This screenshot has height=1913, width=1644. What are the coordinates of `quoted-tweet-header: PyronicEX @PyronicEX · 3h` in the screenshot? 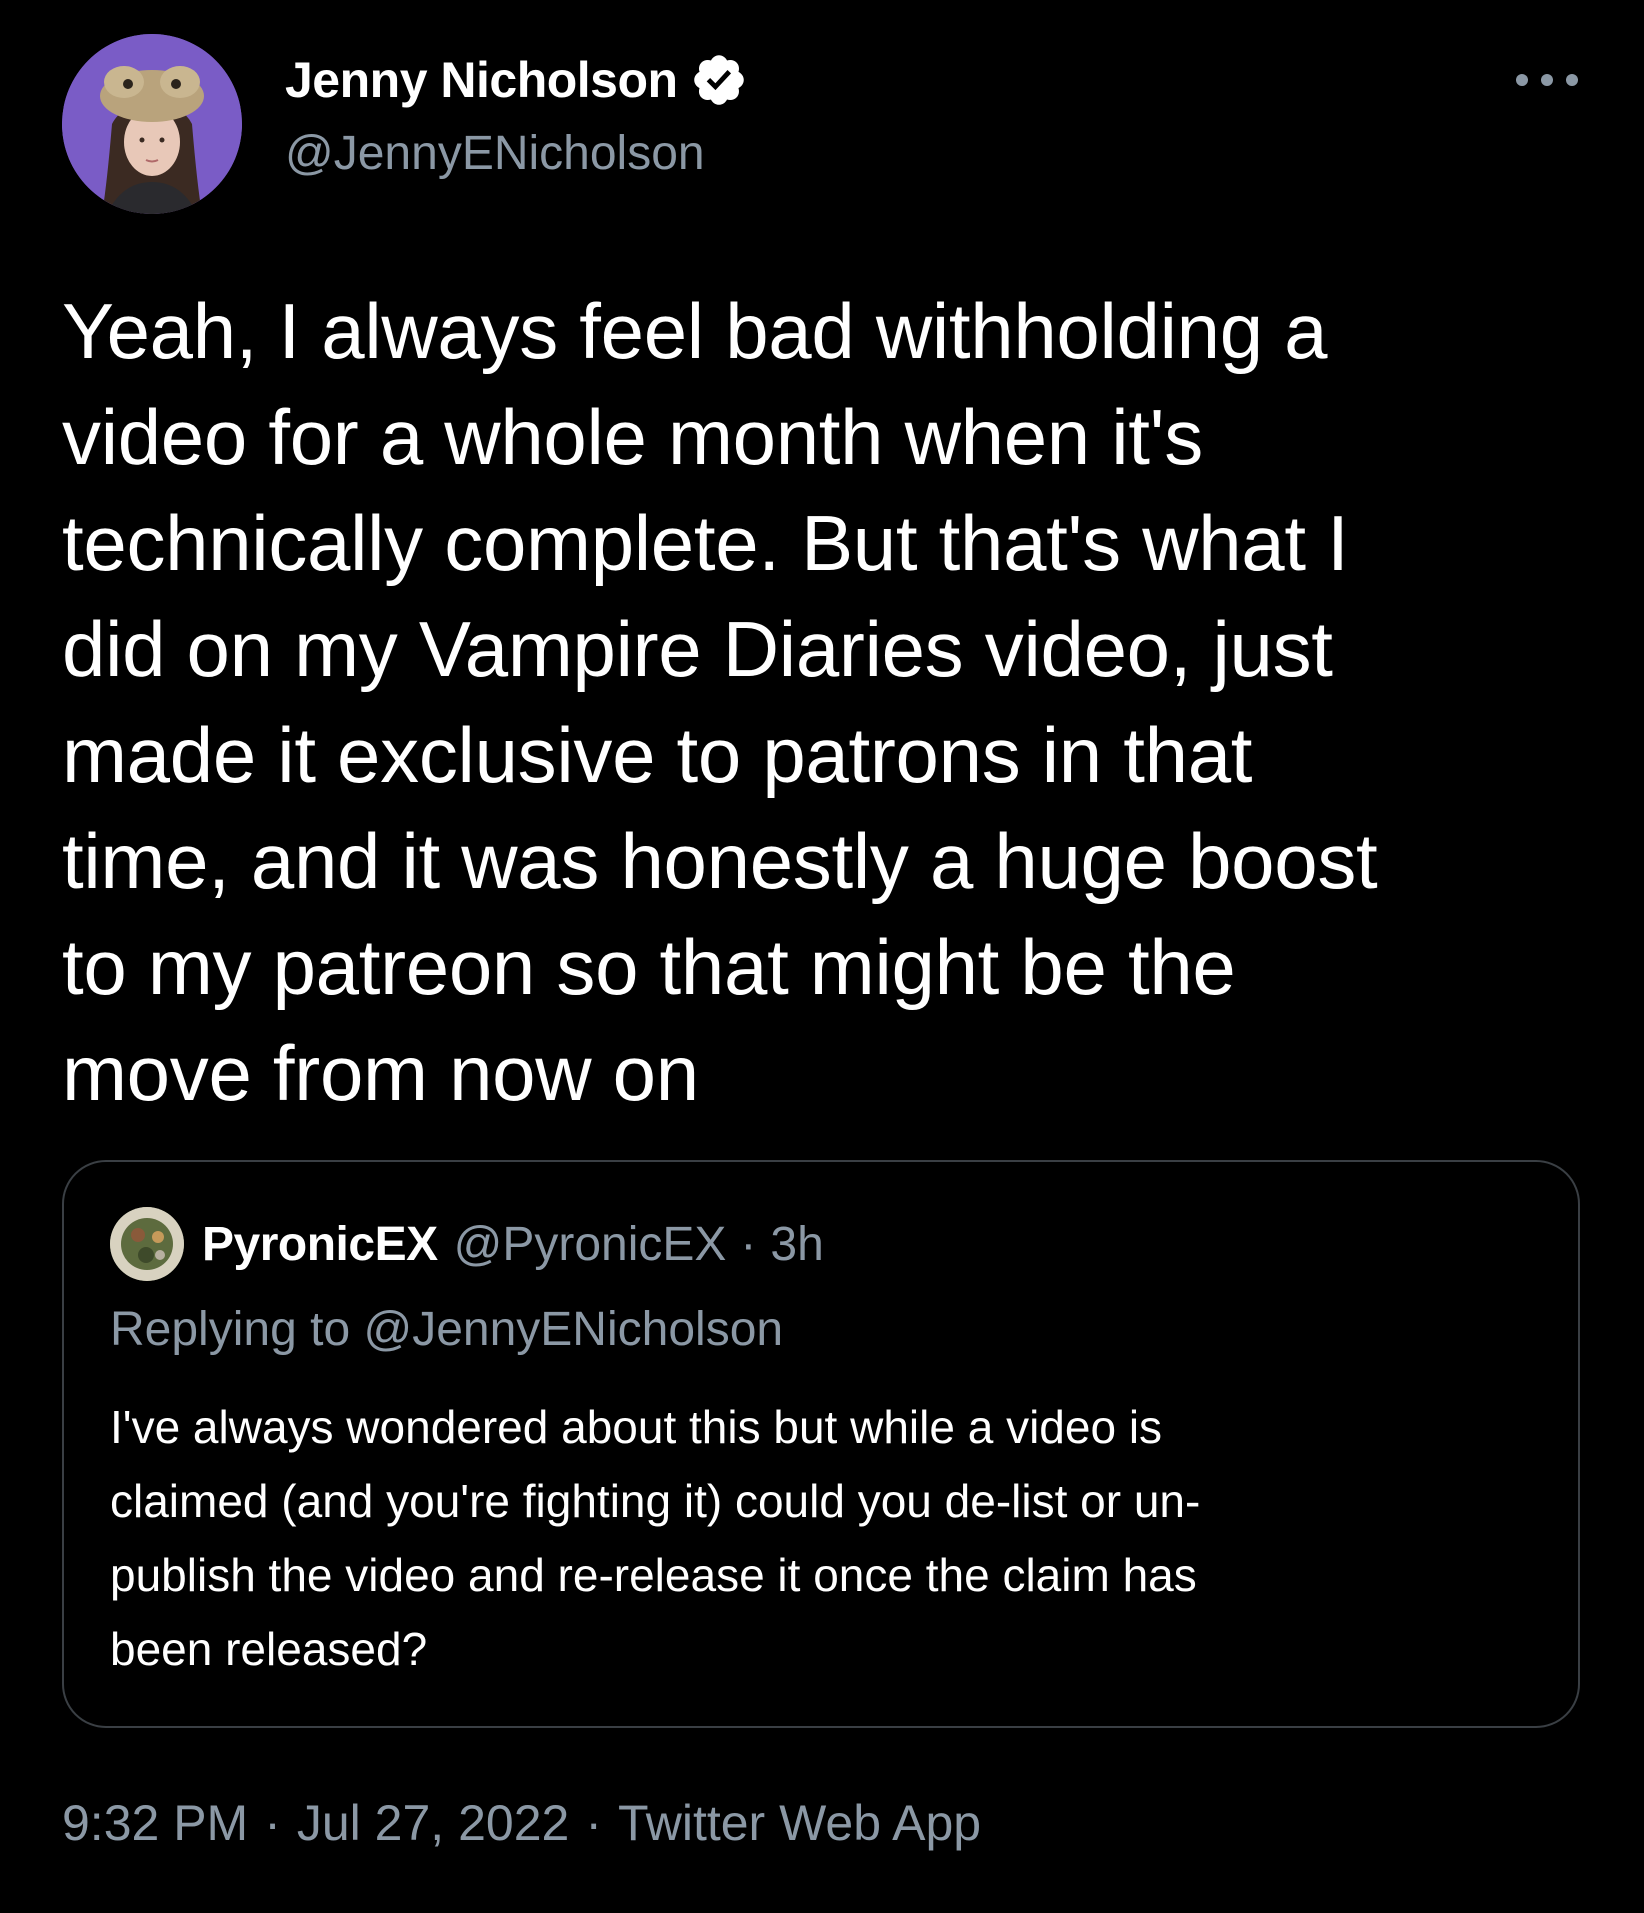 It's located at (467, 1244).